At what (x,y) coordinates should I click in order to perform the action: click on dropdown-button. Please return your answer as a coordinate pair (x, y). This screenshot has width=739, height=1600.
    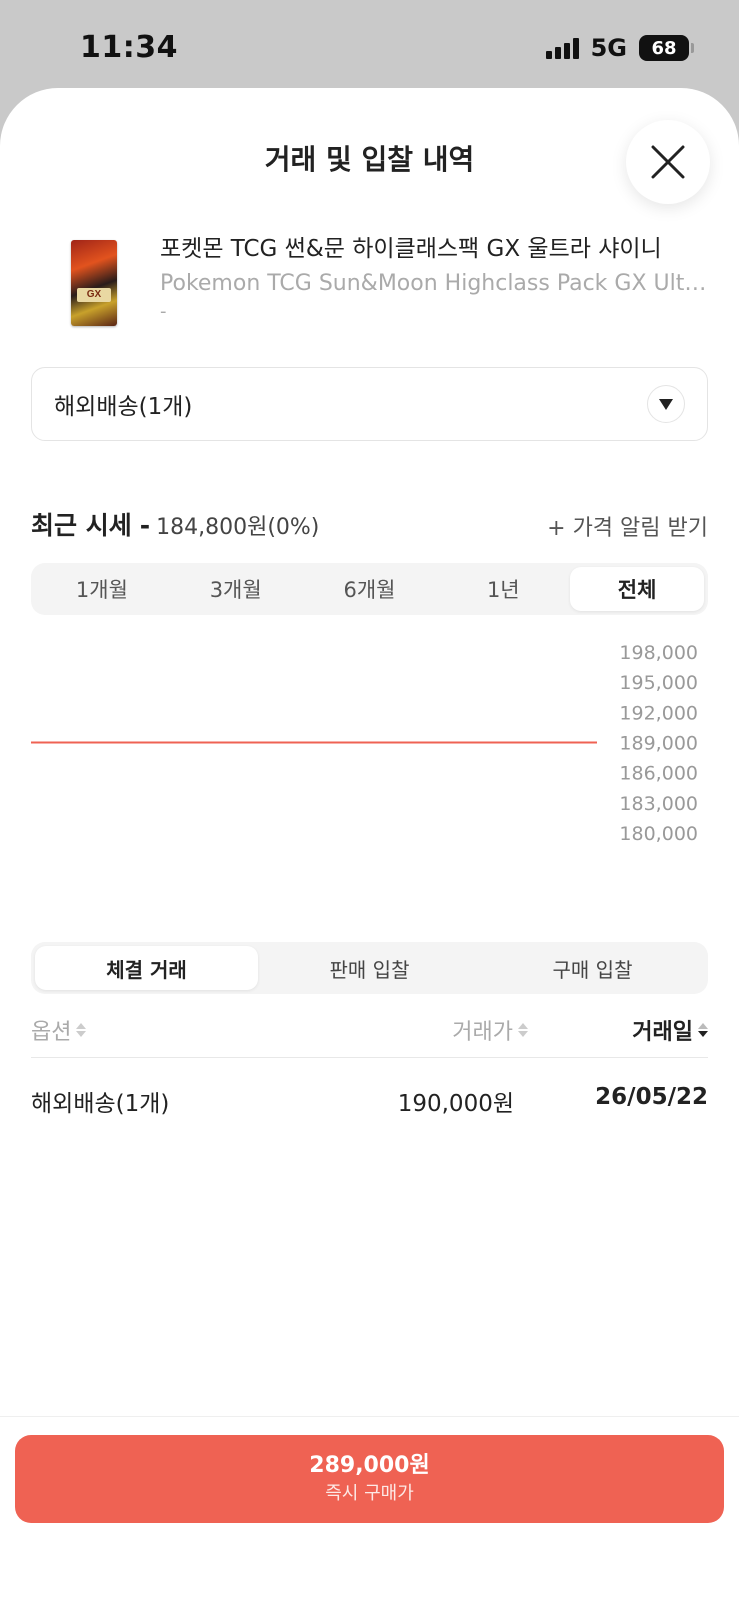
    Looking at the image, I should click on (666, 404).